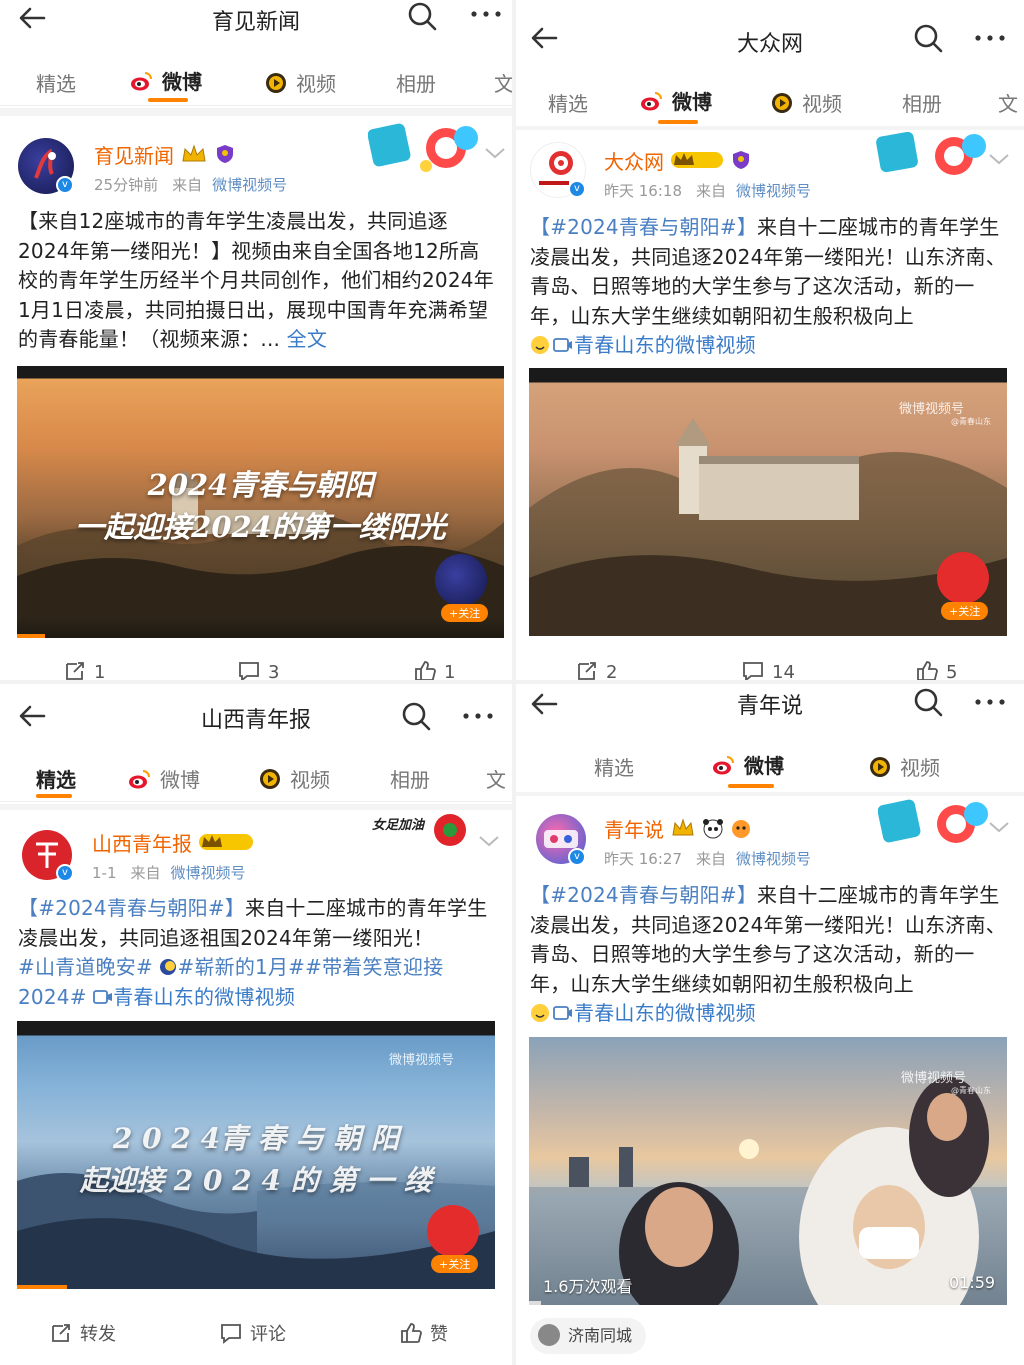 This screenshot has height=1365, width=1024. I want to click on full-text-link: 全文, so click(307, 339).